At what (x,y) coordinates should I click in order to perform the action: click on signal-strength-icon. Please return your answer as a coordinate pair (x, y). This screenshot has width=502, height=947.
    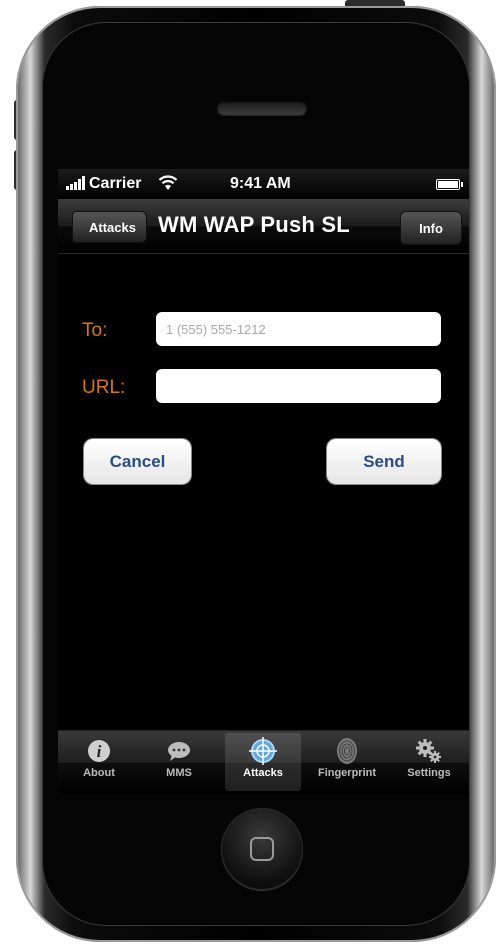
    Looking at the image, I should click on (75, 183).